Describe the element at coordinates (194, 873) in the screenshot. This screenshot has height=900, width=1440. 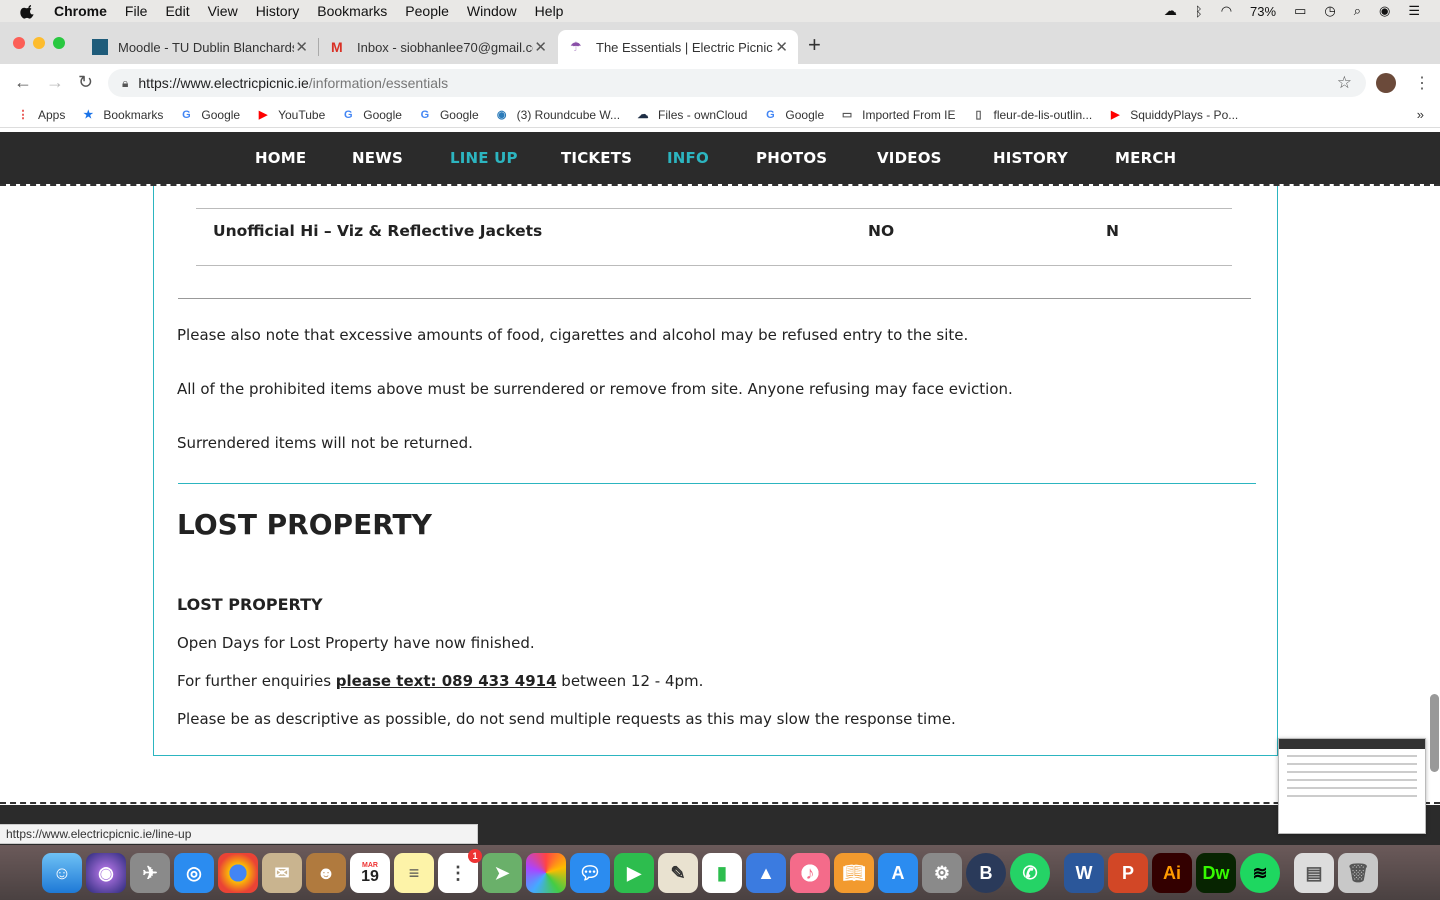
I see `safari-icon: ◎` at that location.